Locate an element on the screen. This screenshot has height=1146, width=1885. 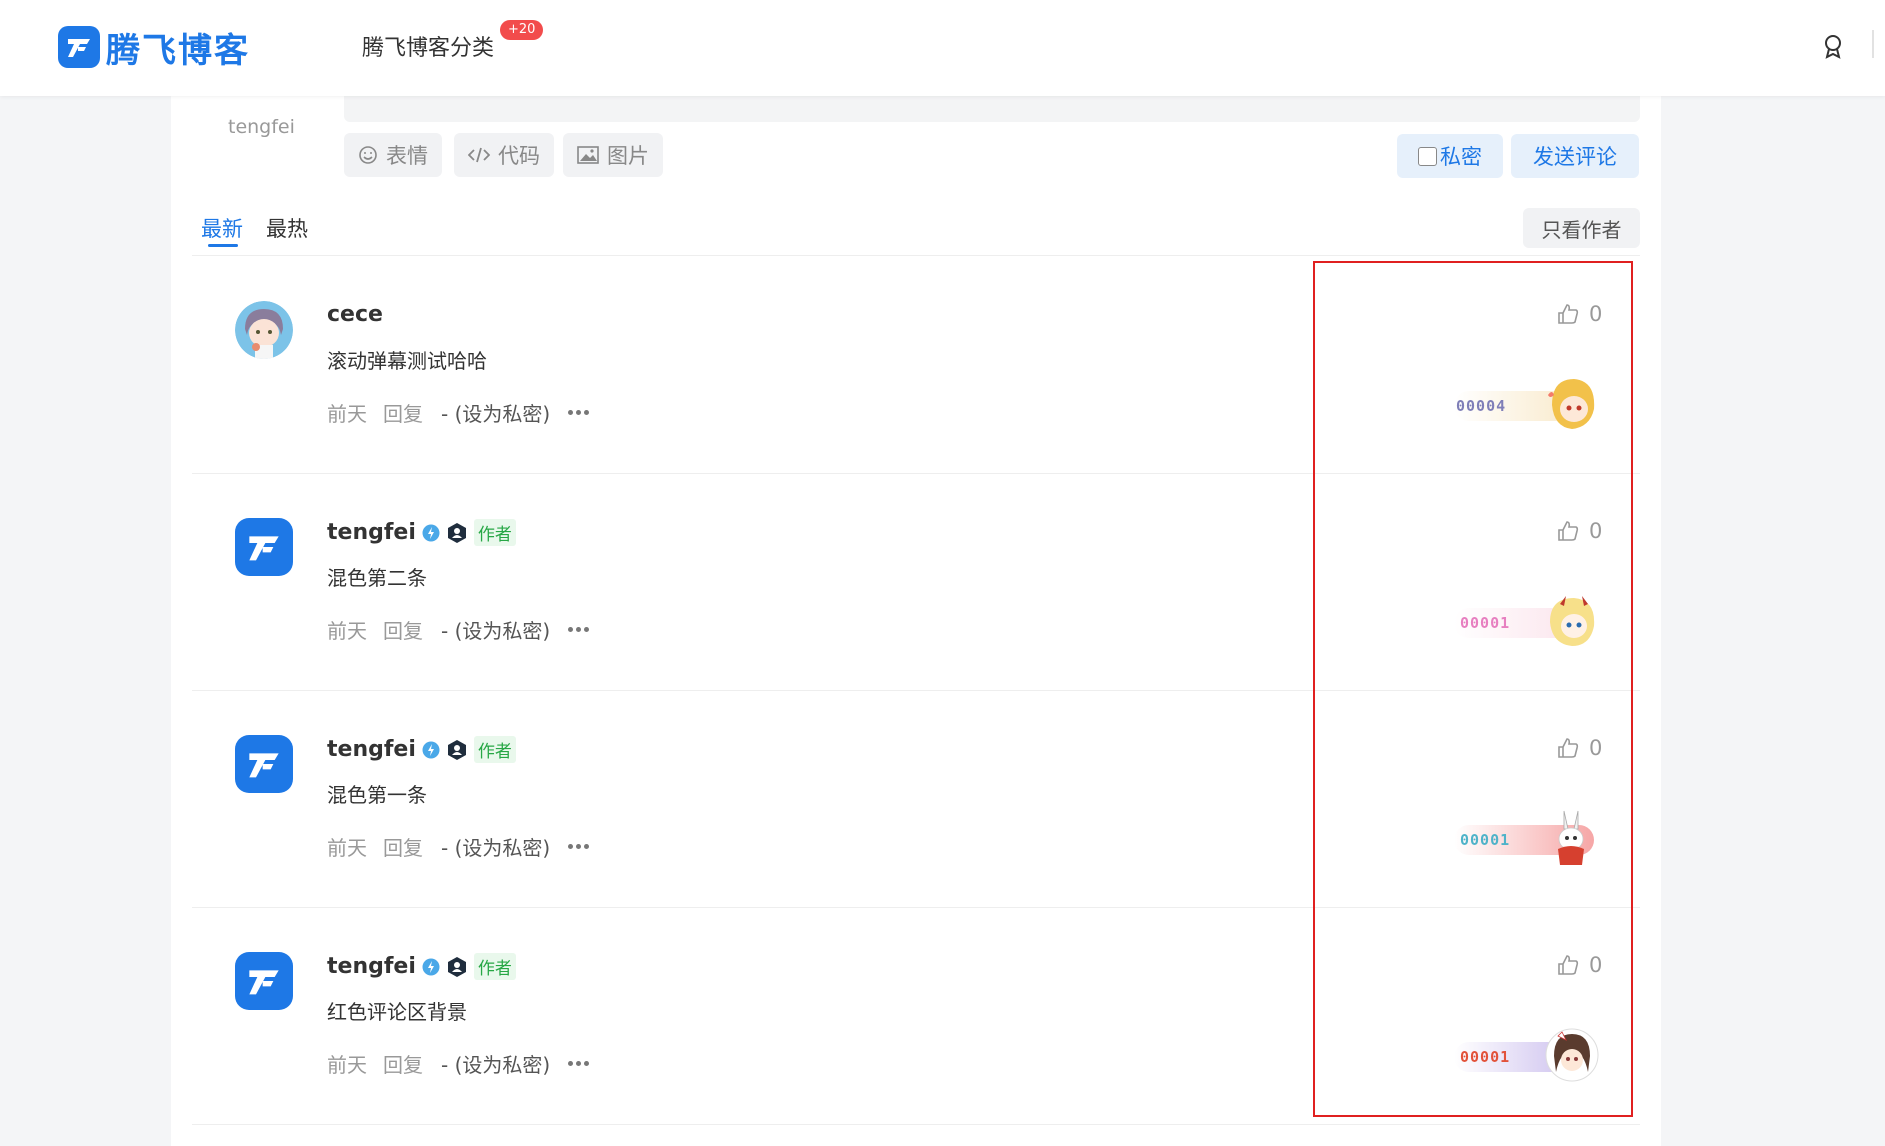
nav-count-badge: +20 is located at coordinates (522, 30).